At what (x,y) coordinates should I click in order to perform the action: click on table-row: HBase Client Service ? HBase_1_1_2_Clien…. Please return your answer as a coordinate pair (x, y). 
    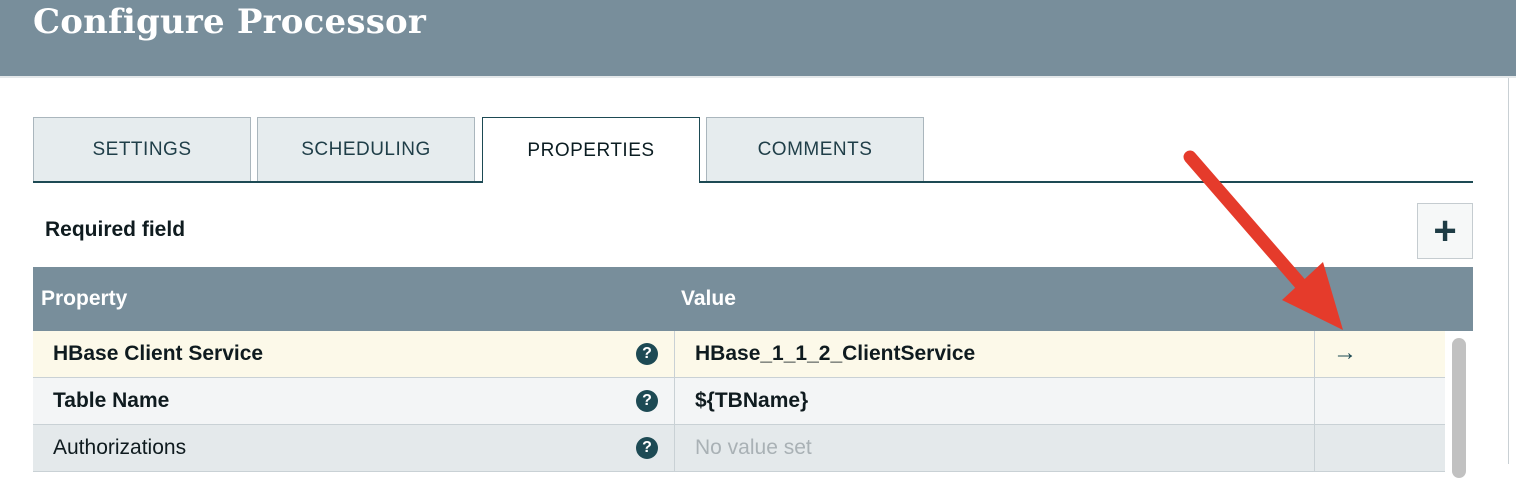
    Looking at the image, I should click on (739, 354).